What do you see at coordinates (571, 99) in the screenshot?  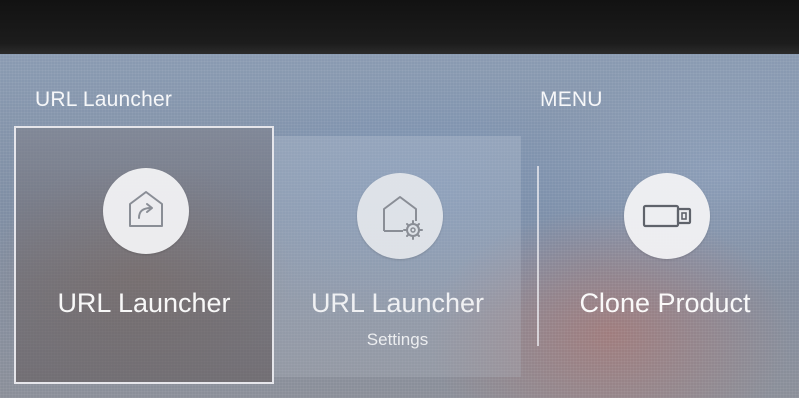 I see `section-title-menu: MENU` at bounding box center [571, 99].